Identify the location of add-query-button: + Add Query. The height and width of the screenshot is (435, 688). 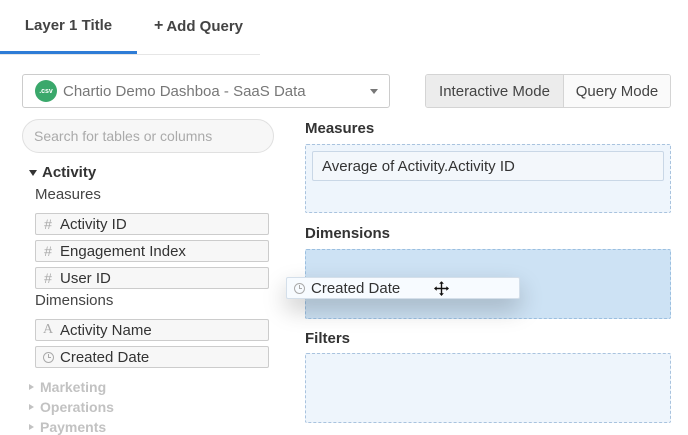
(198, 26).